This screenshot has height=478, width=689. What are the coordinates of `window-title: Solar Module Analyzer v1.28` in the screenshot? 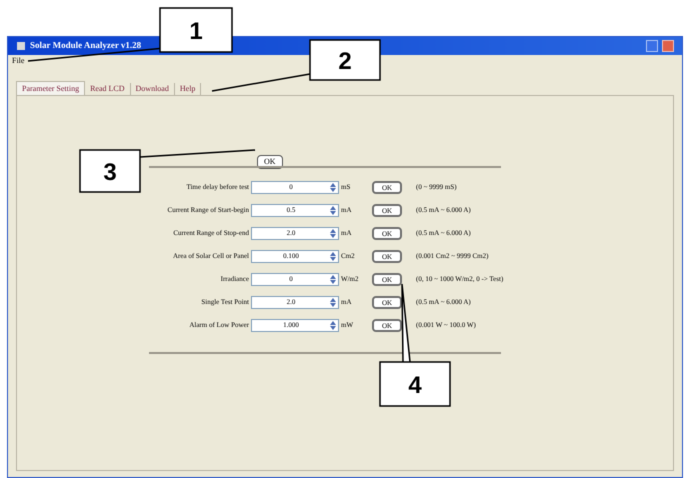 It's located at (86, 45).